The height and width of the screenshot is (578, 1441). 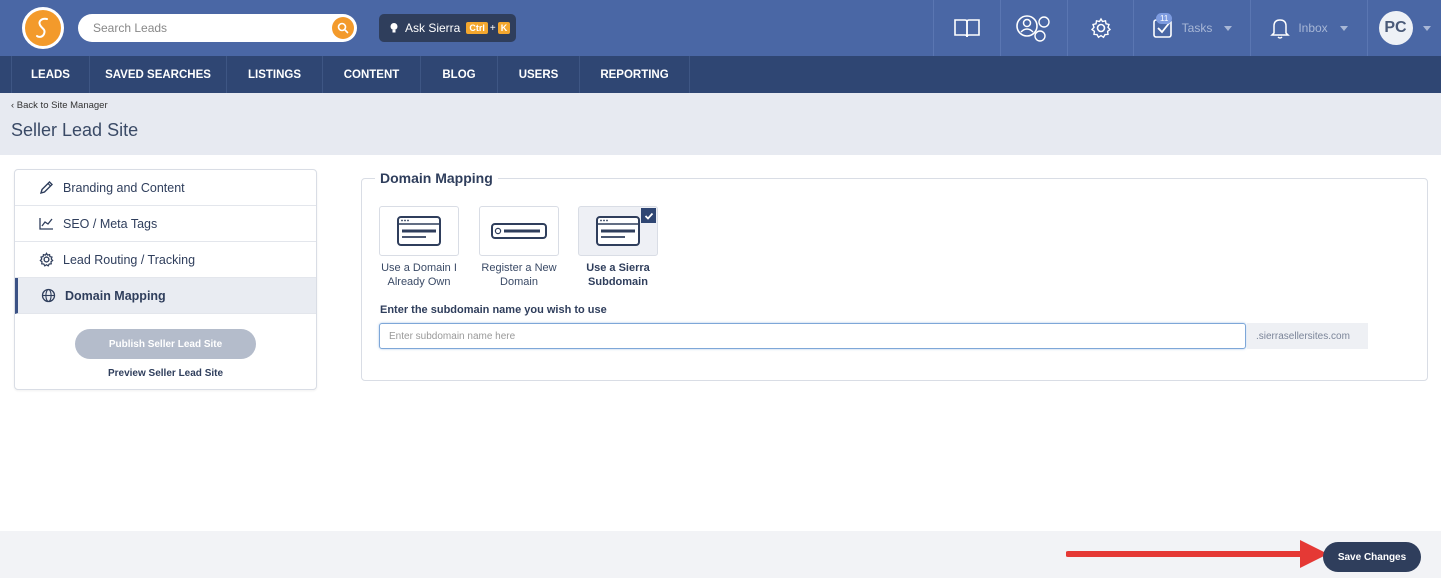 I want to click on shortcut-key-k: K, so click(x=504, y=28).